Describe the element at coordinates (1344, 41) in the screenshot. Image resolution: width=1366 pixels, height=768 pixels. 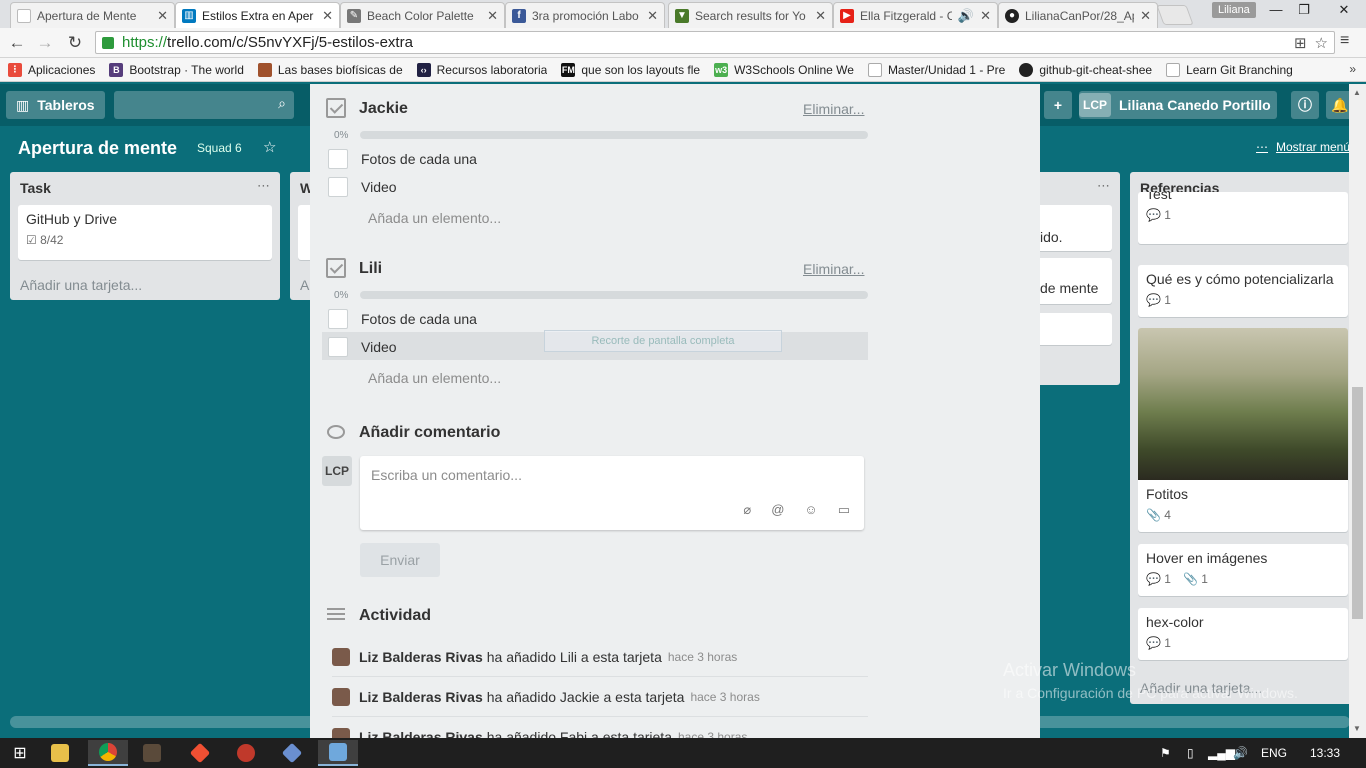
I see `browser-menu-icon: ≡` at that location.